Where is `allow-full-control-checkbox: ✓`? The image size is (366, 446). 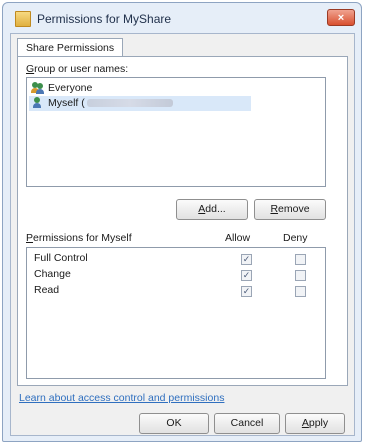
allow-full-control-checkbox: ✓ is located at coordinates (246, 259).